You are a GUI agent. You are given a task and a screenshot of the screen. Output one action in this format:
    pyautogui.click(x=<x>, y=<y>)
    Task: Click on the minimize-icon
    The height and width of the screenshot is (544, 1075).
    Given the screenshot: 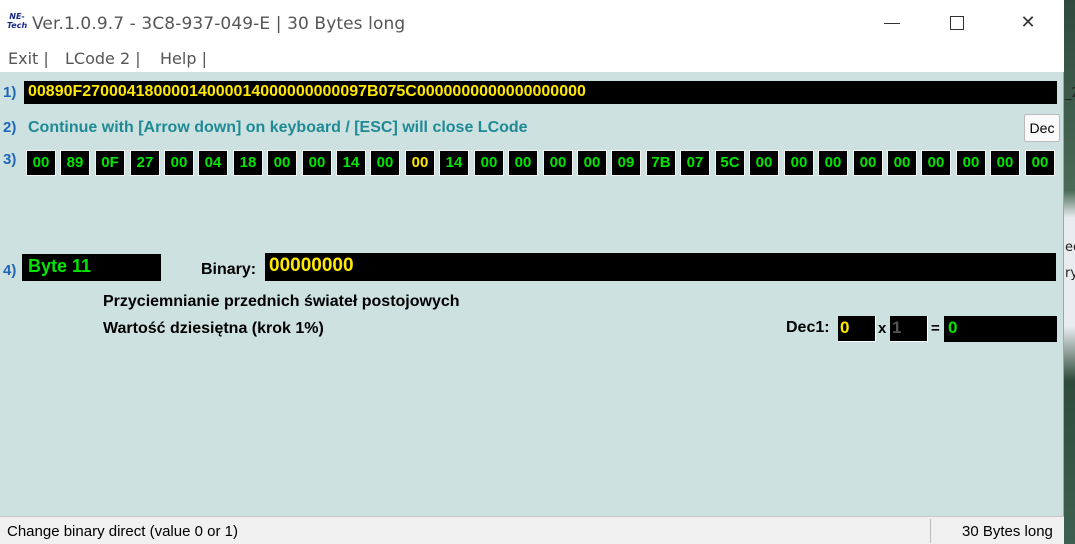 What is the action you would take?
    pyautogui.click(x=892, y=23)
    